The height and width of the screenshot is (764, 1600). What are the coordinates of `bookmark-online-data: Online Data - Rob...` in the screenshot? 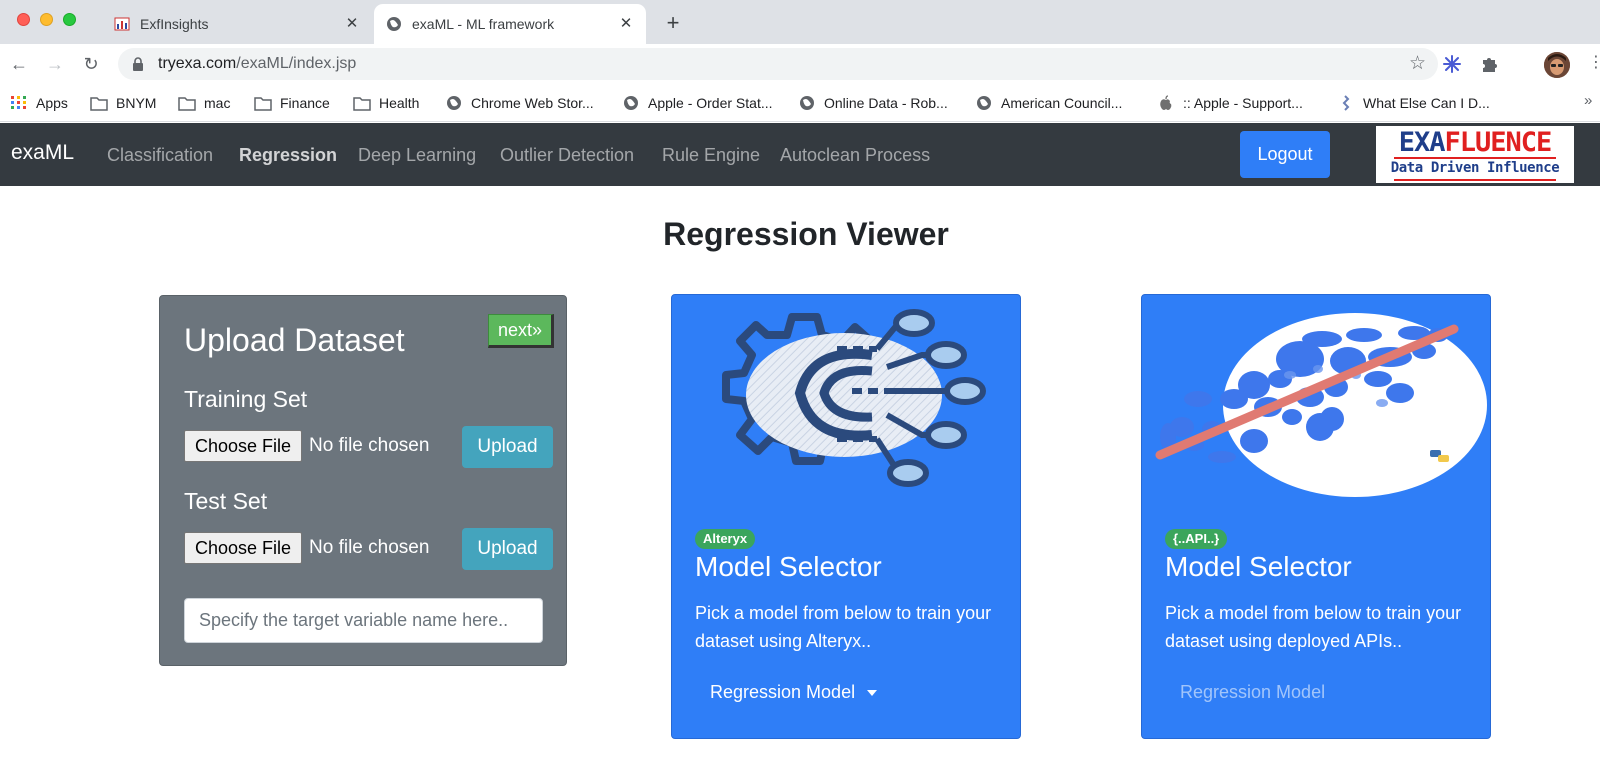 It's located at (873, 103).